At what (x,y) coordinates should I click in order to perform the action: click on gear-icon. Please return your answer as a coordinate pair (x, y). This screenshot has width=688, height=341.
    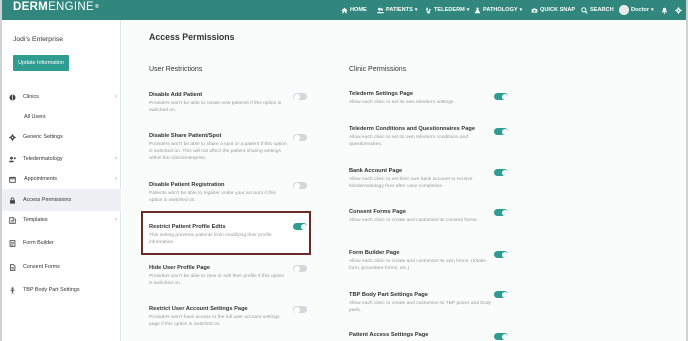
    Looking at the image, I should click on (678, 10).